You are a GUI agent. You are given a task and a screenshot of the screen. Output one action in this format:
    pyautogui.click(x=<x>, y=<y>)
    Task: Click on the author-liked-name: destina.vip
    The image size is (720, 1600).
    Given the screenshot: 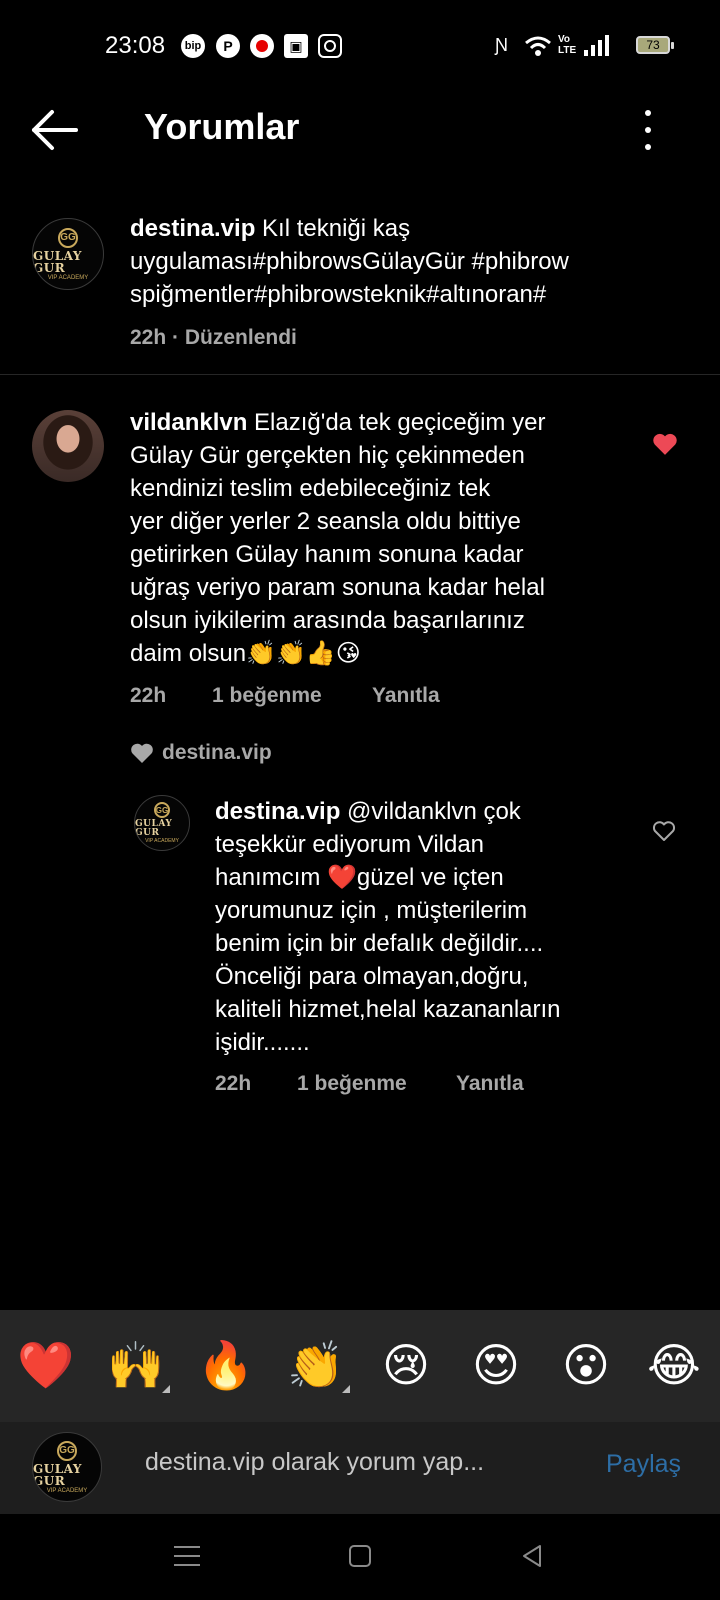 What is the action you would take?
    pyautogui.click(x=217, y=752)
    